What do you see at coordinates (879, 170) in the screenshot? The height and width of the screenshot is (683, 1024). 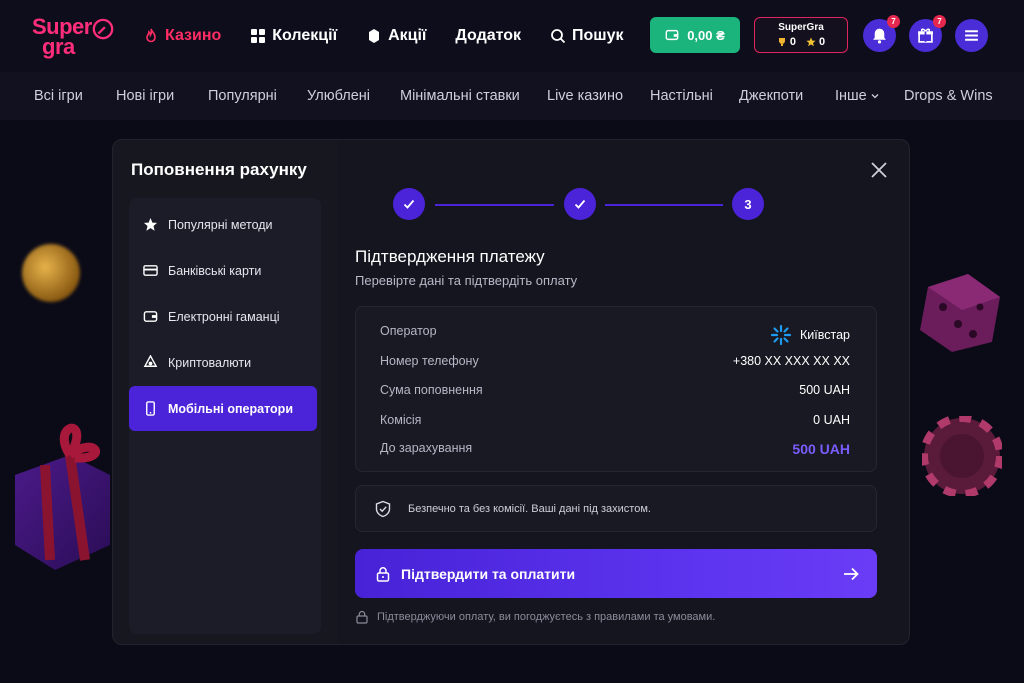 I see `close-icon` at bounding box center [879, 170].